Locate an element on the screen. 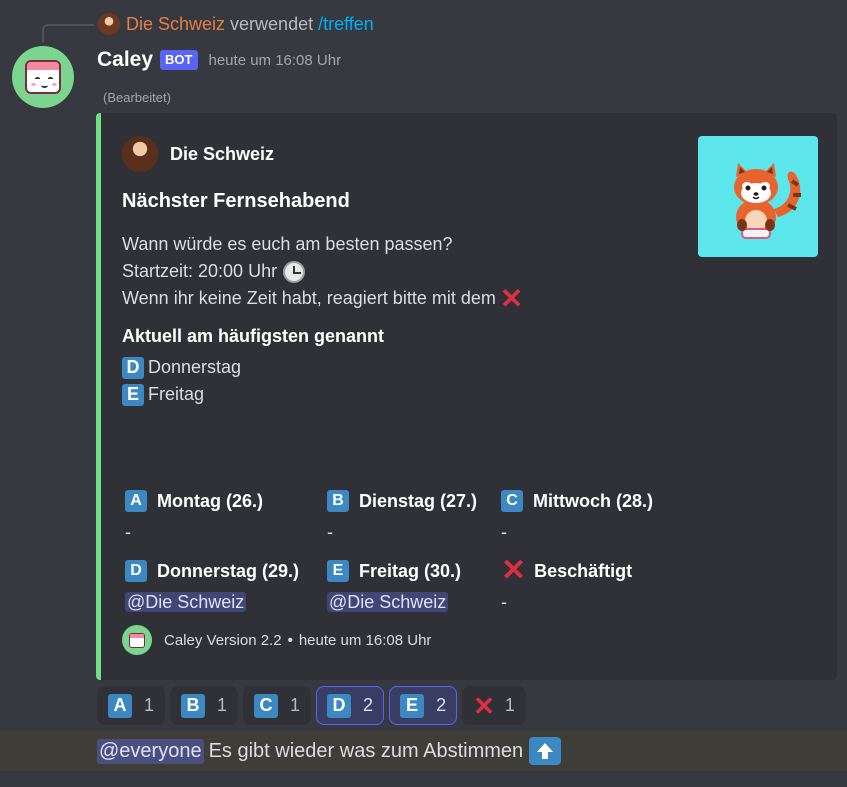 The image size is (847, 787). field-dienstag: B Dienstag (27.) - is located at coordinates (427, 516).